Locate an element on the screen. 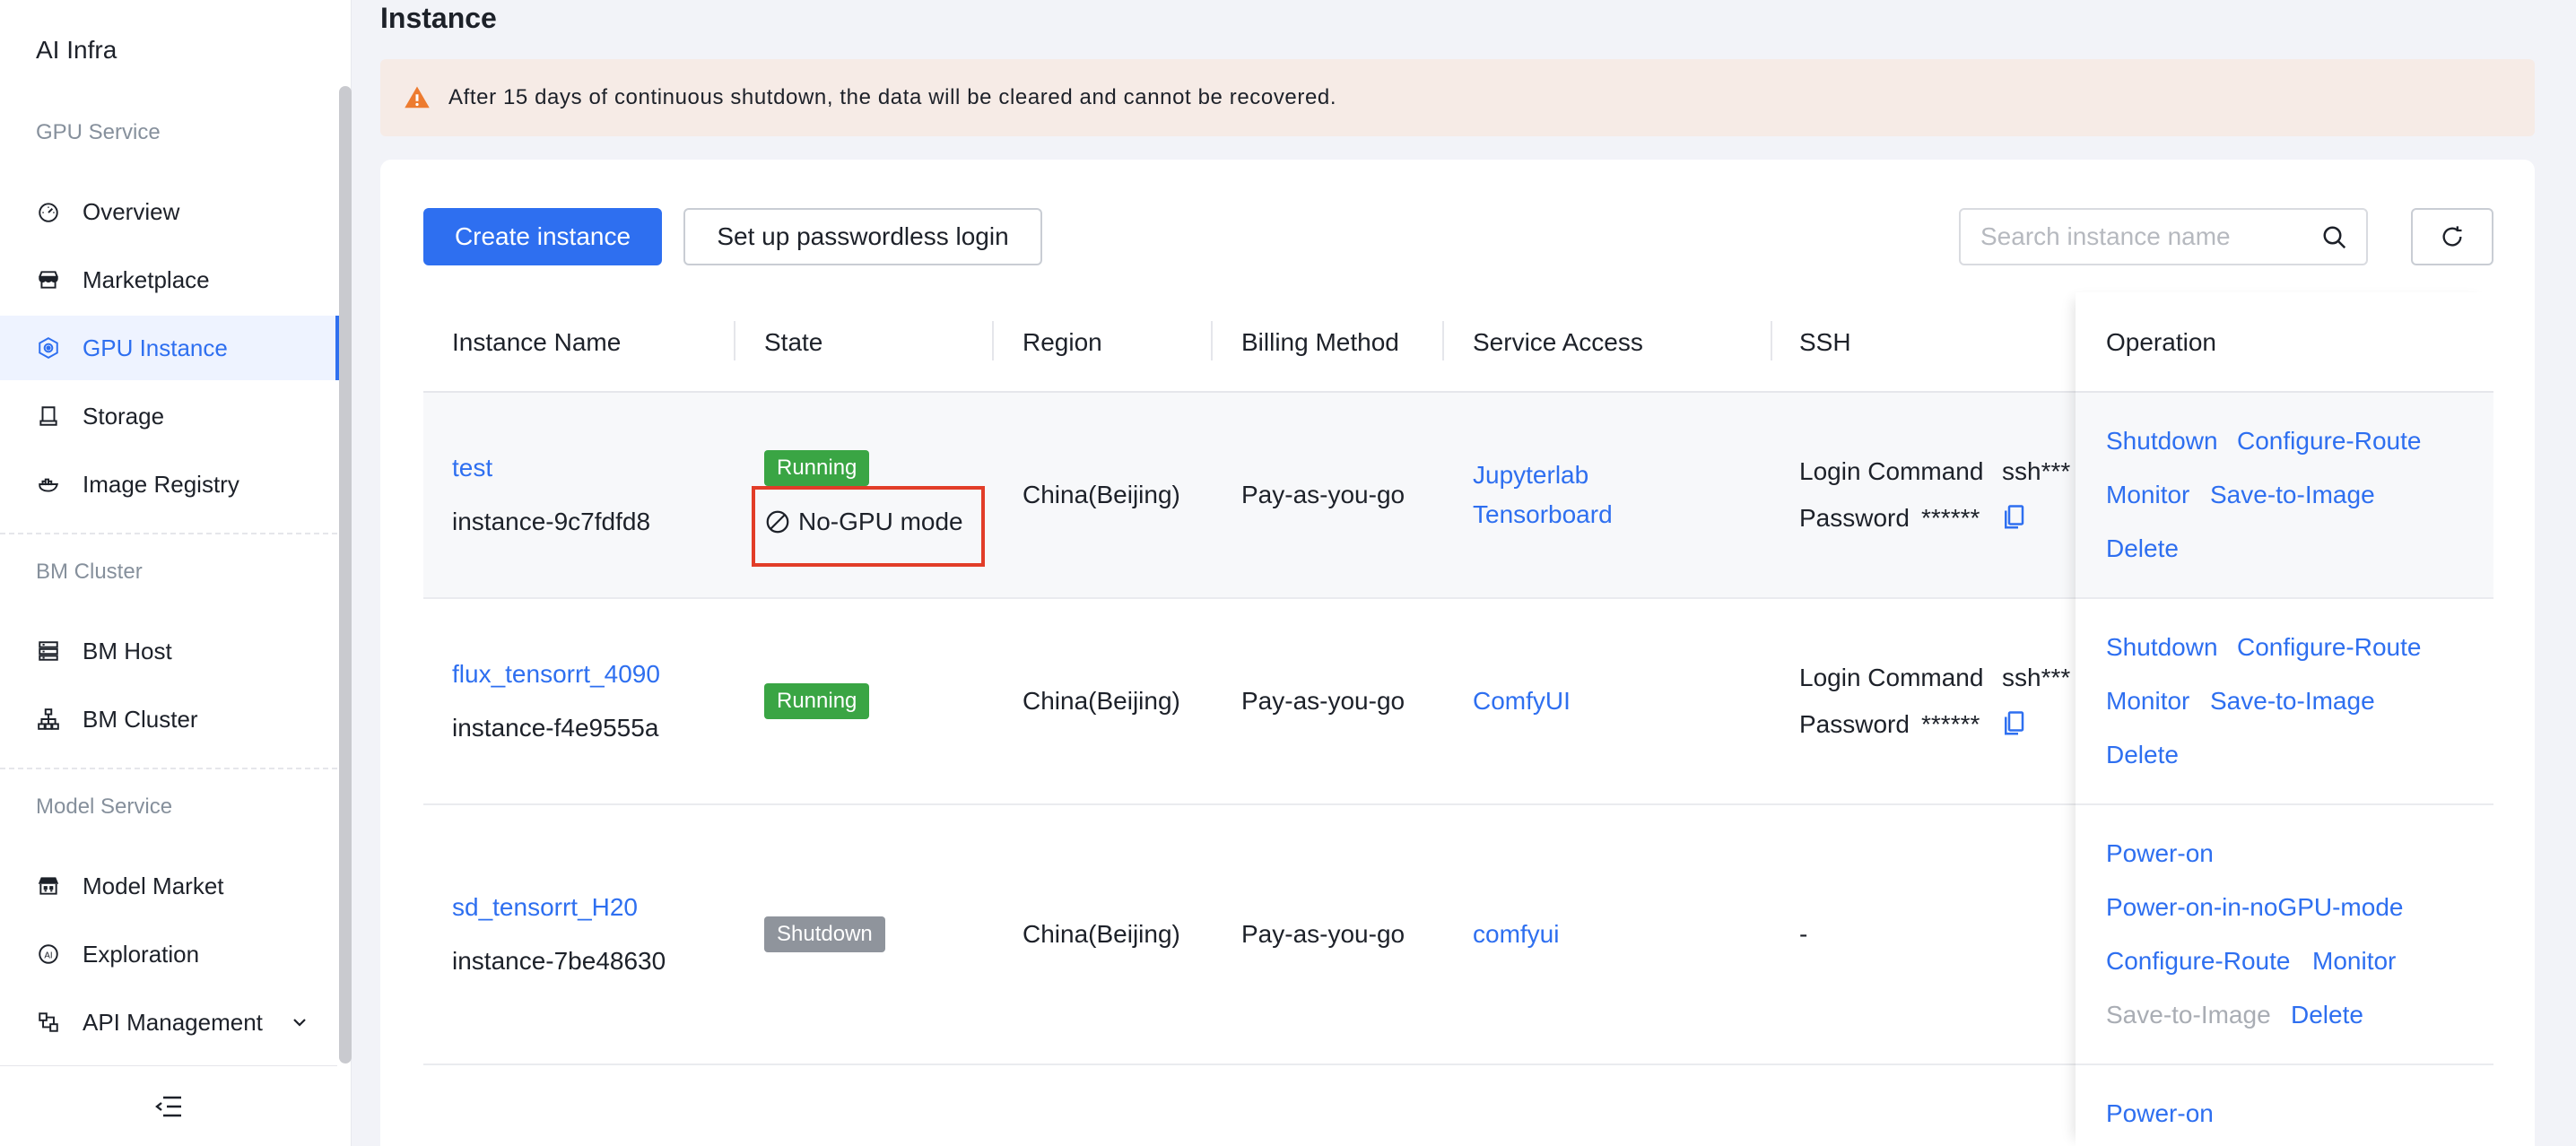  ai-icon: AI is located at coordinates (48, 954).